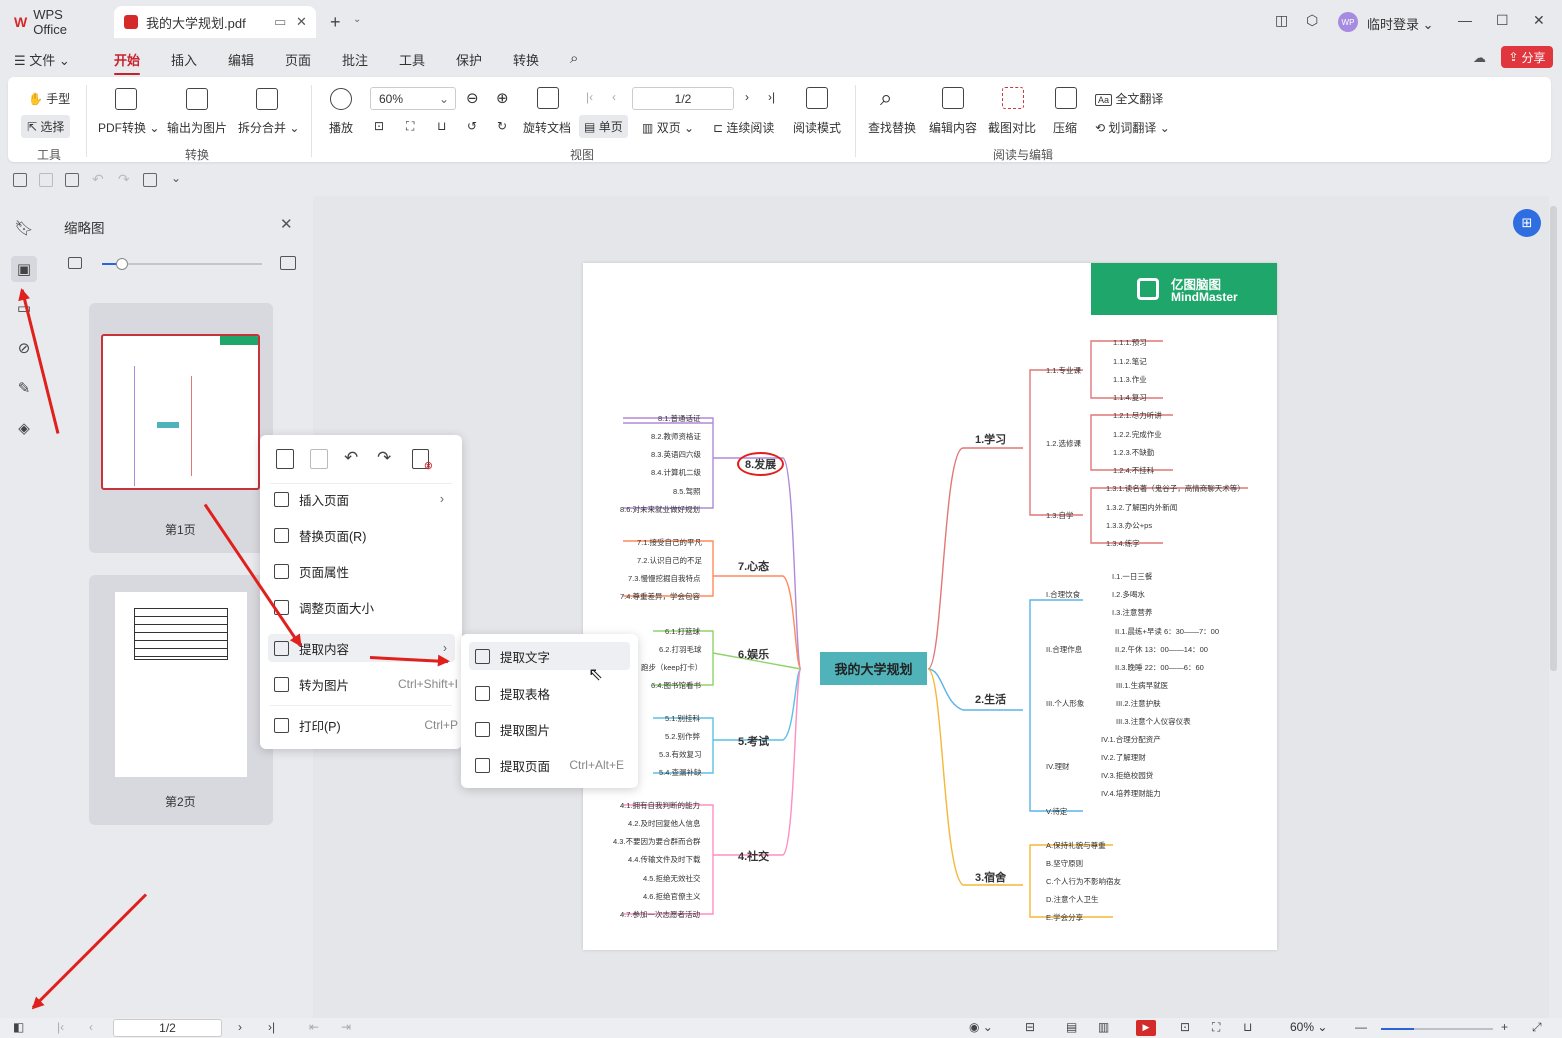 The width and height of the screenshot is (1562, 1038). What do you see at coordinates (547, 127) in the screenshot?
I see `rotate-doc-button: 旋转文档` at bounding box center [547, 127].